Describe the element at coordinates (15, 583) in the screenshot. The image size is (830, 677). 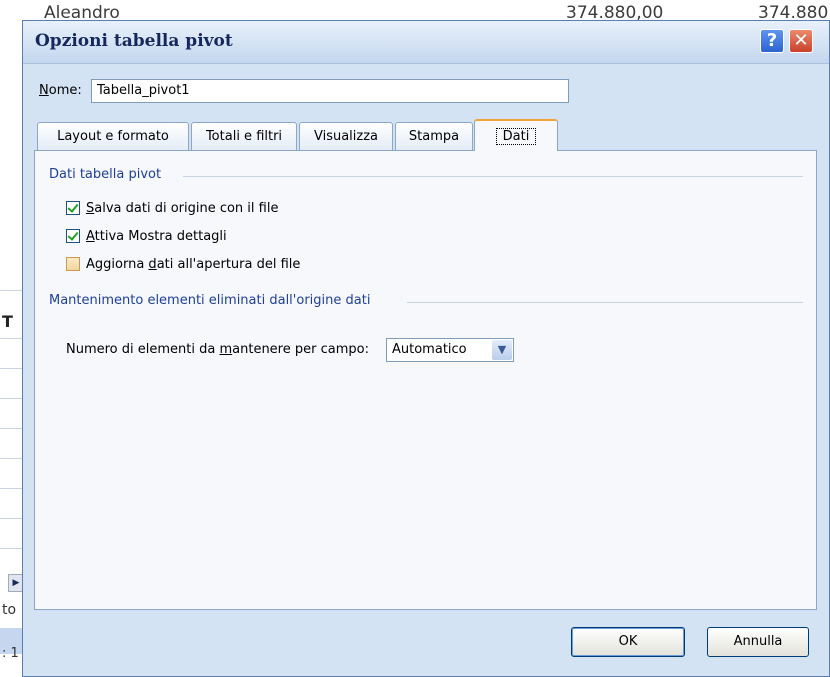
I see `sheet-scroll-right-icon: ▶` at that location.